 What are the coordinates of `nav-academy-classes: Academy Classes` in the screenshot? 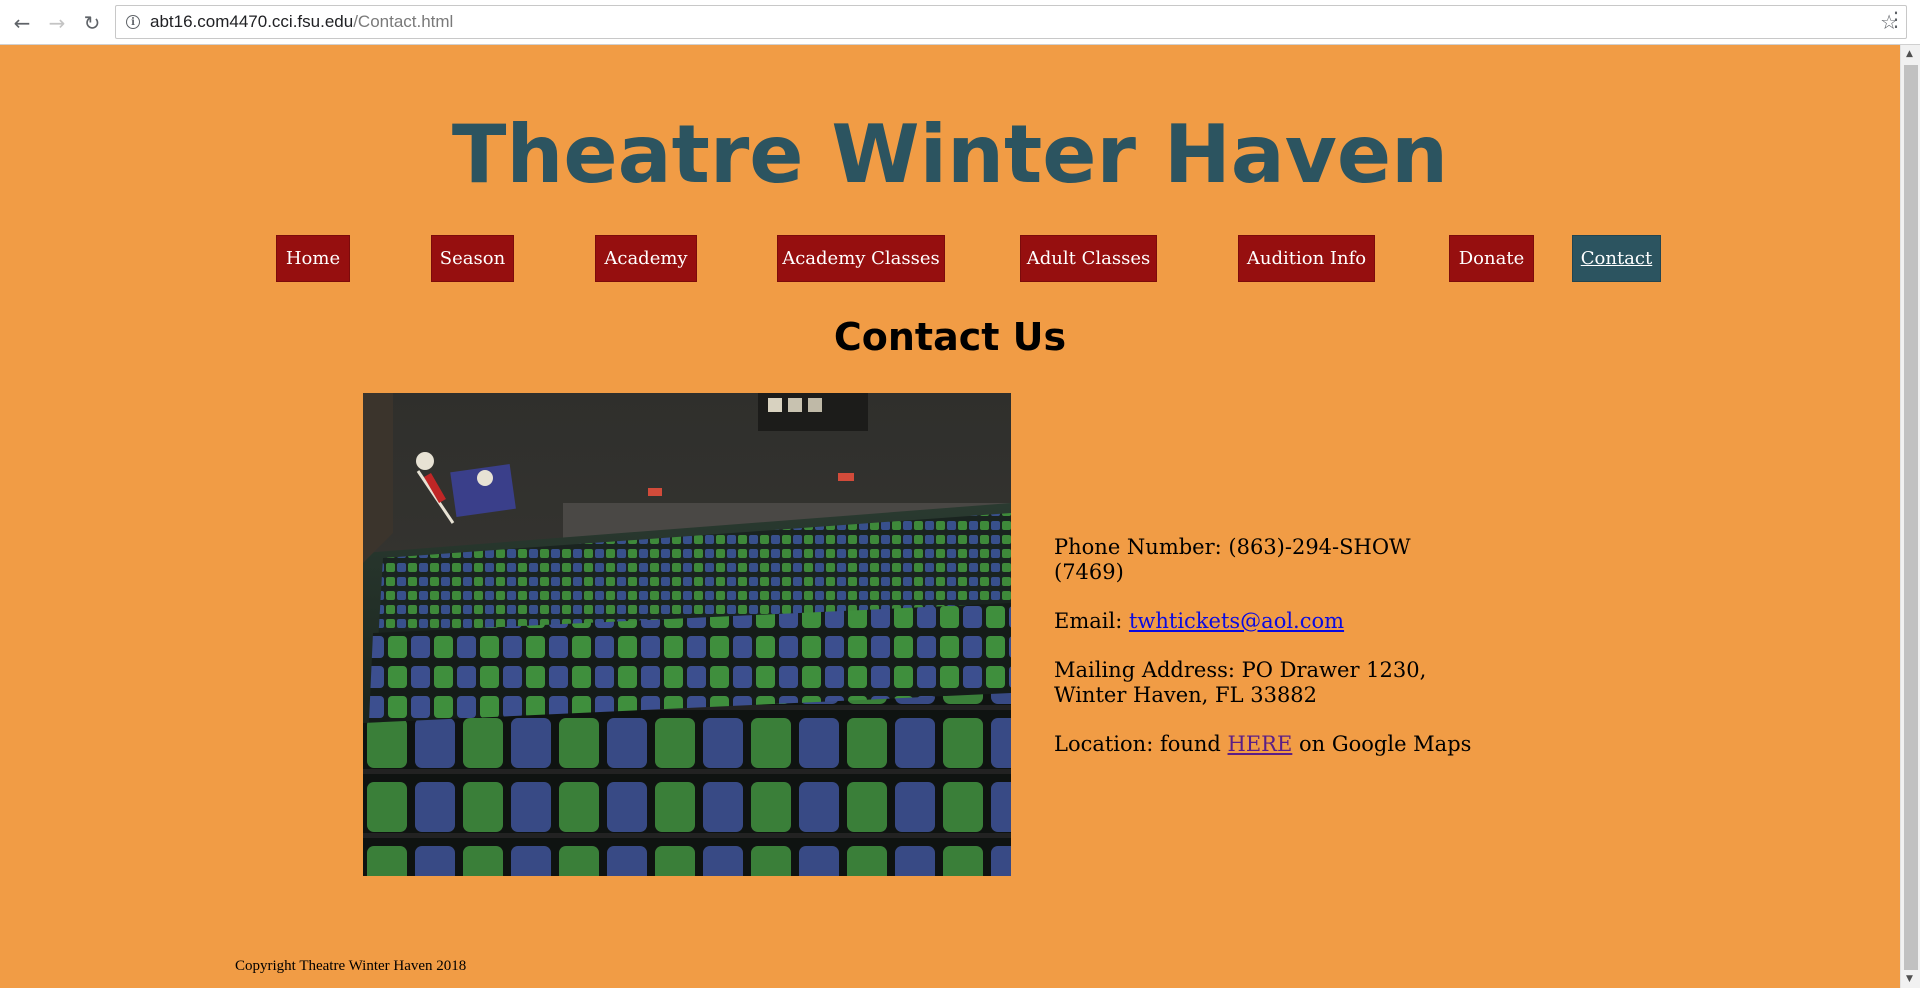 It's located at (861, 258).